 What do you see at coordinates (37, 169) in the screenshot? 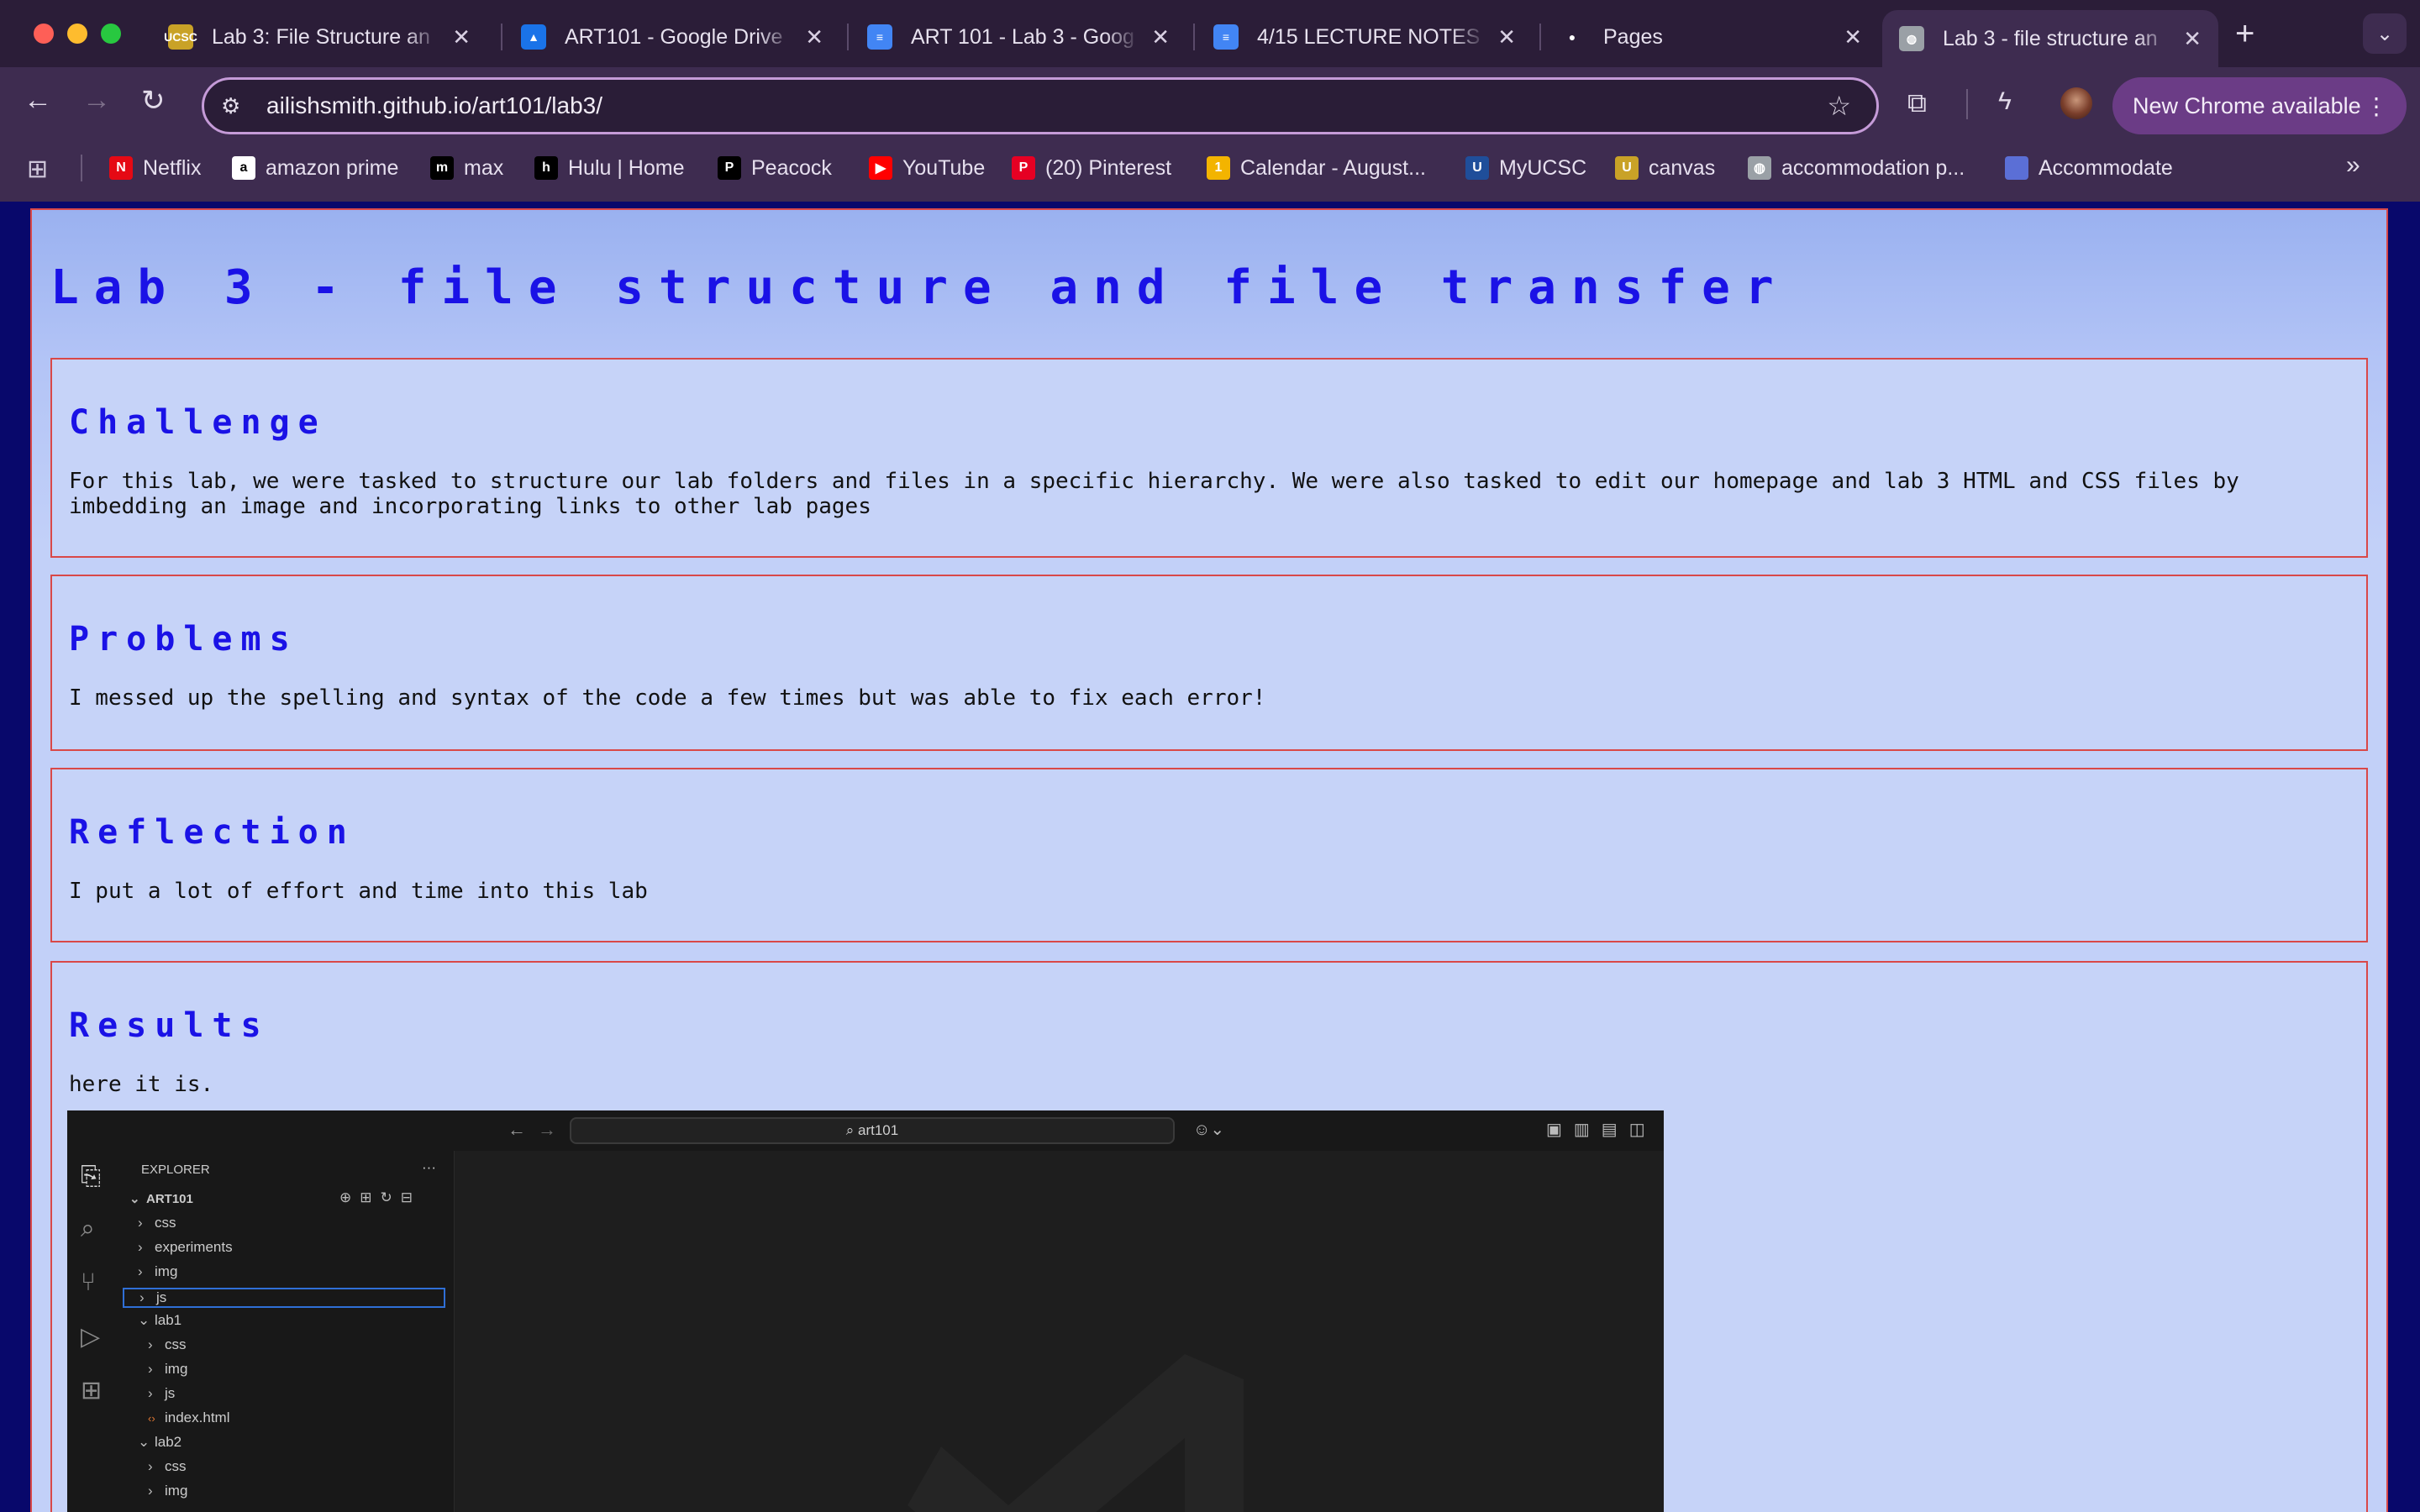
I see `apps-grid-icon: ⊞` at bounding box center [37, 169].